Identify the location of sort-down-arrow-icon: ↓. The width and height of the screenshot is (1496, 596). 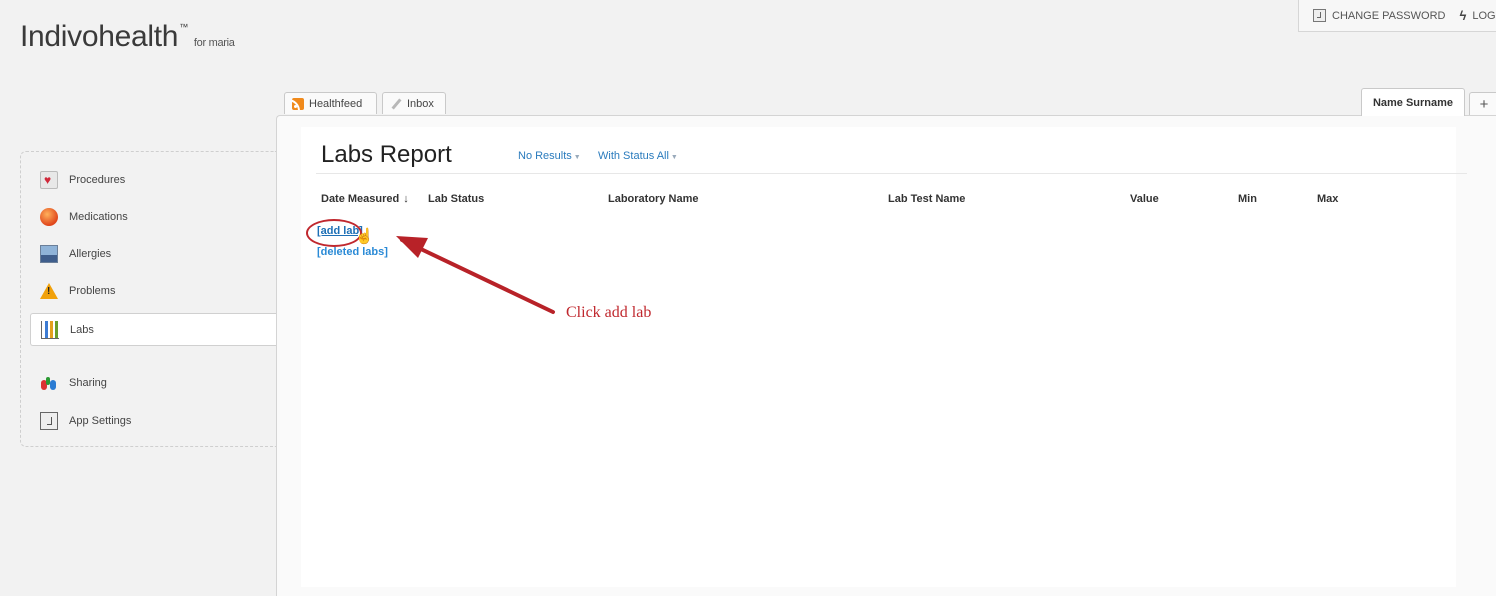
(406, 199).